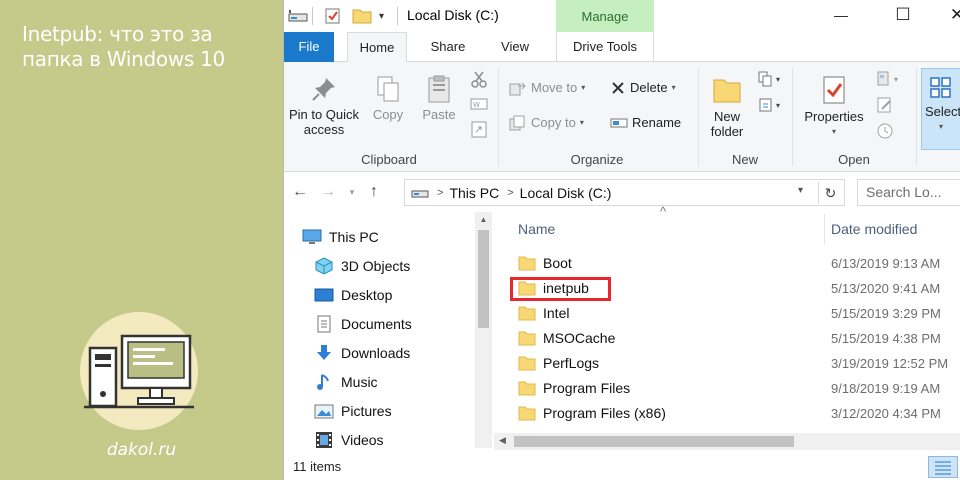  I want to click on nav-item-pictures: Pictures, so click(353, 411).